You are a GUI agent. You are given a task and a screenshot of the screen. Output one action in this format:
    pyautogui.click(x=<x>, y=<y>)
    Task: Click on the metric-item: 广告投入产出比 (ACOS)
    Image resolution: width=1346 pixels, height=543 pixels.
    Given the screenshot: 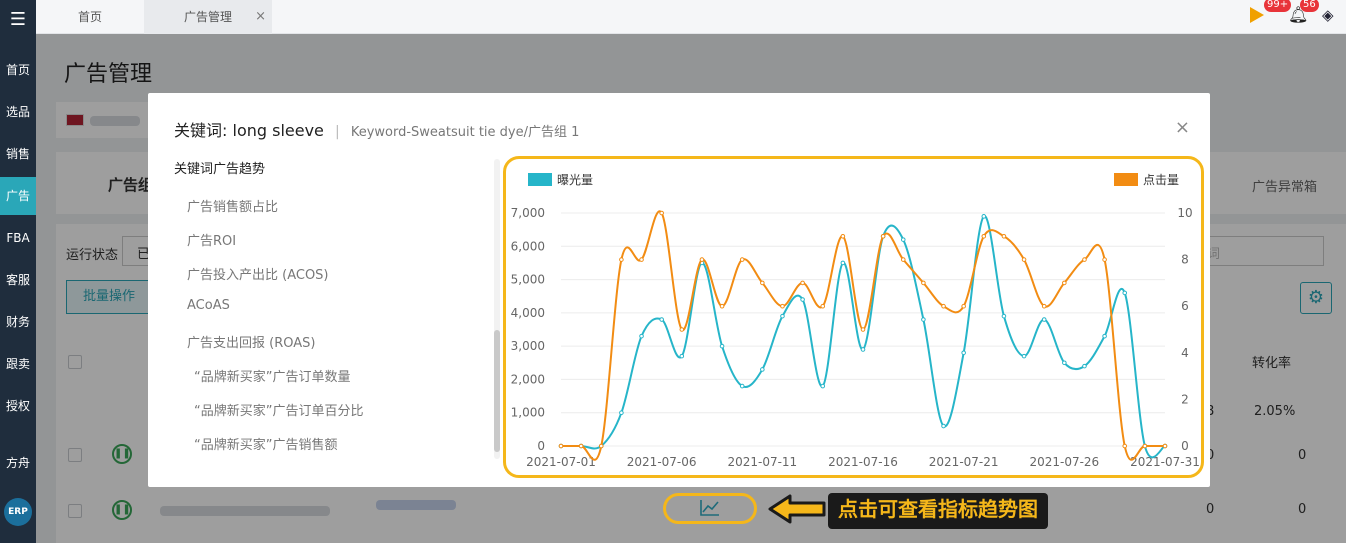 What is the action you would take?
    pyautogui.click(x=258, y=273)
    